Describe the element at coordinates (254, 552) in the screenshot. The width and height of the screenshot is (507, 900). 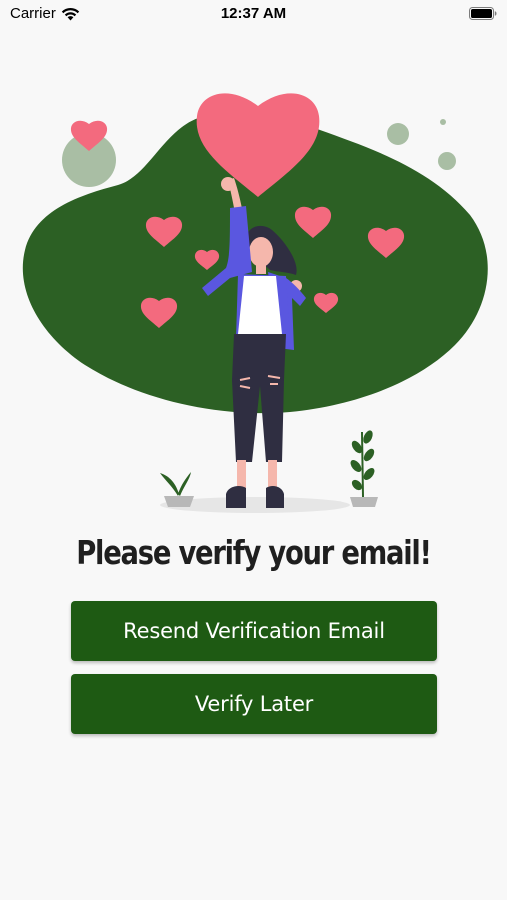
I see `verify-email-heading: Please verify your email!` at that location.